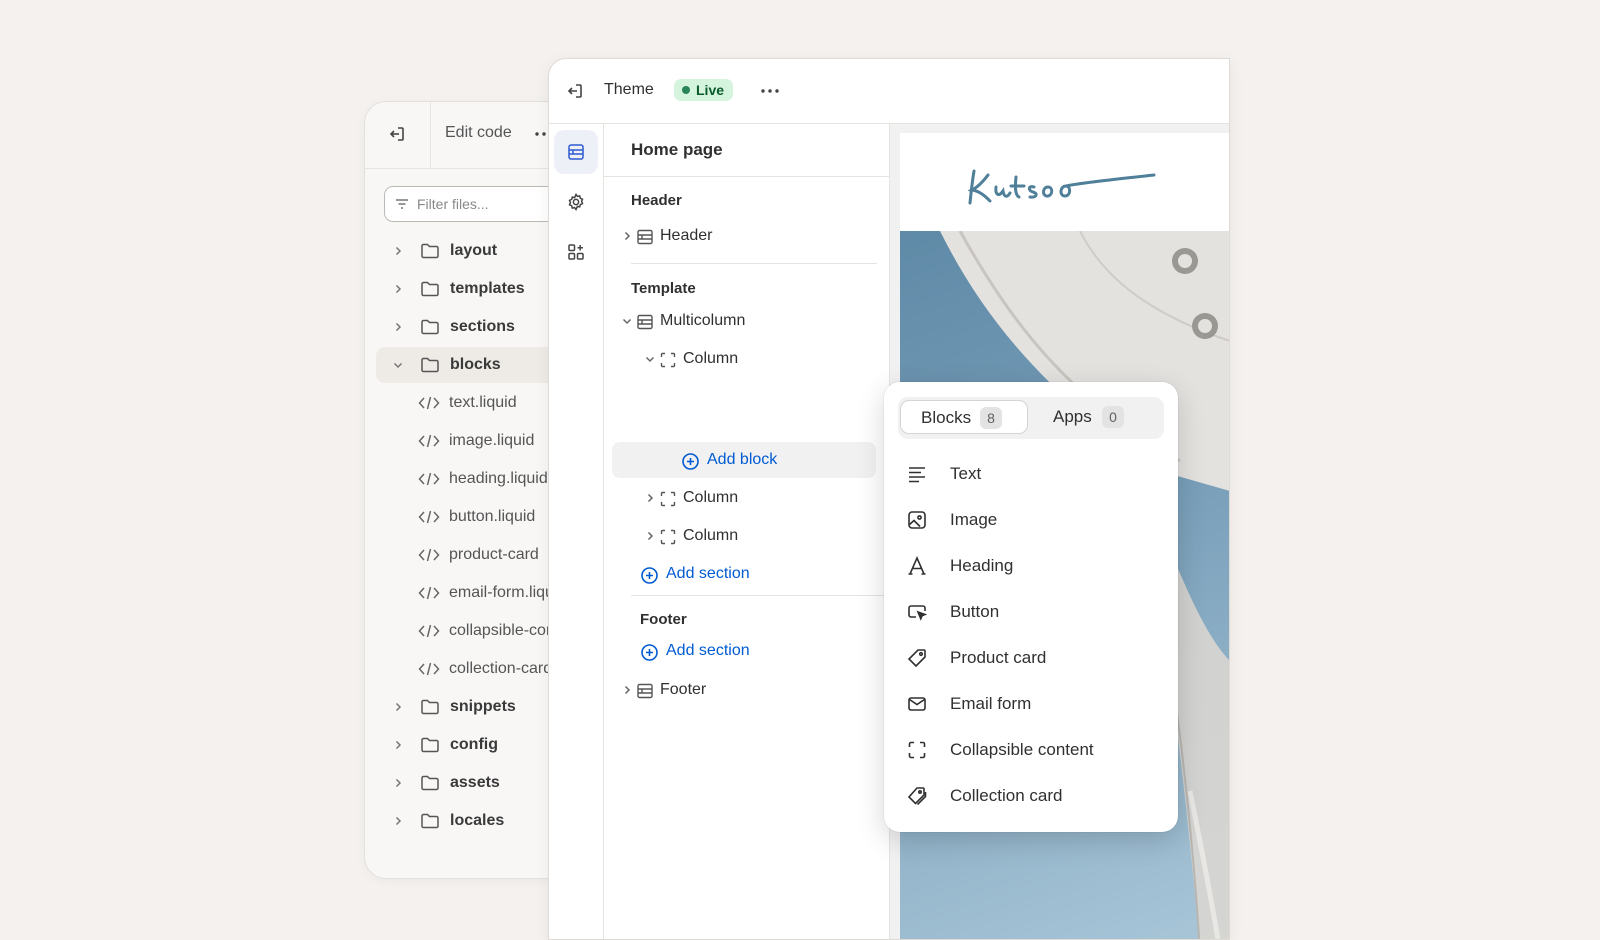  What do you see at coordinates (474, 744) in the screenshot?
I see `folder-label: config` at bounding box center [474, 744].